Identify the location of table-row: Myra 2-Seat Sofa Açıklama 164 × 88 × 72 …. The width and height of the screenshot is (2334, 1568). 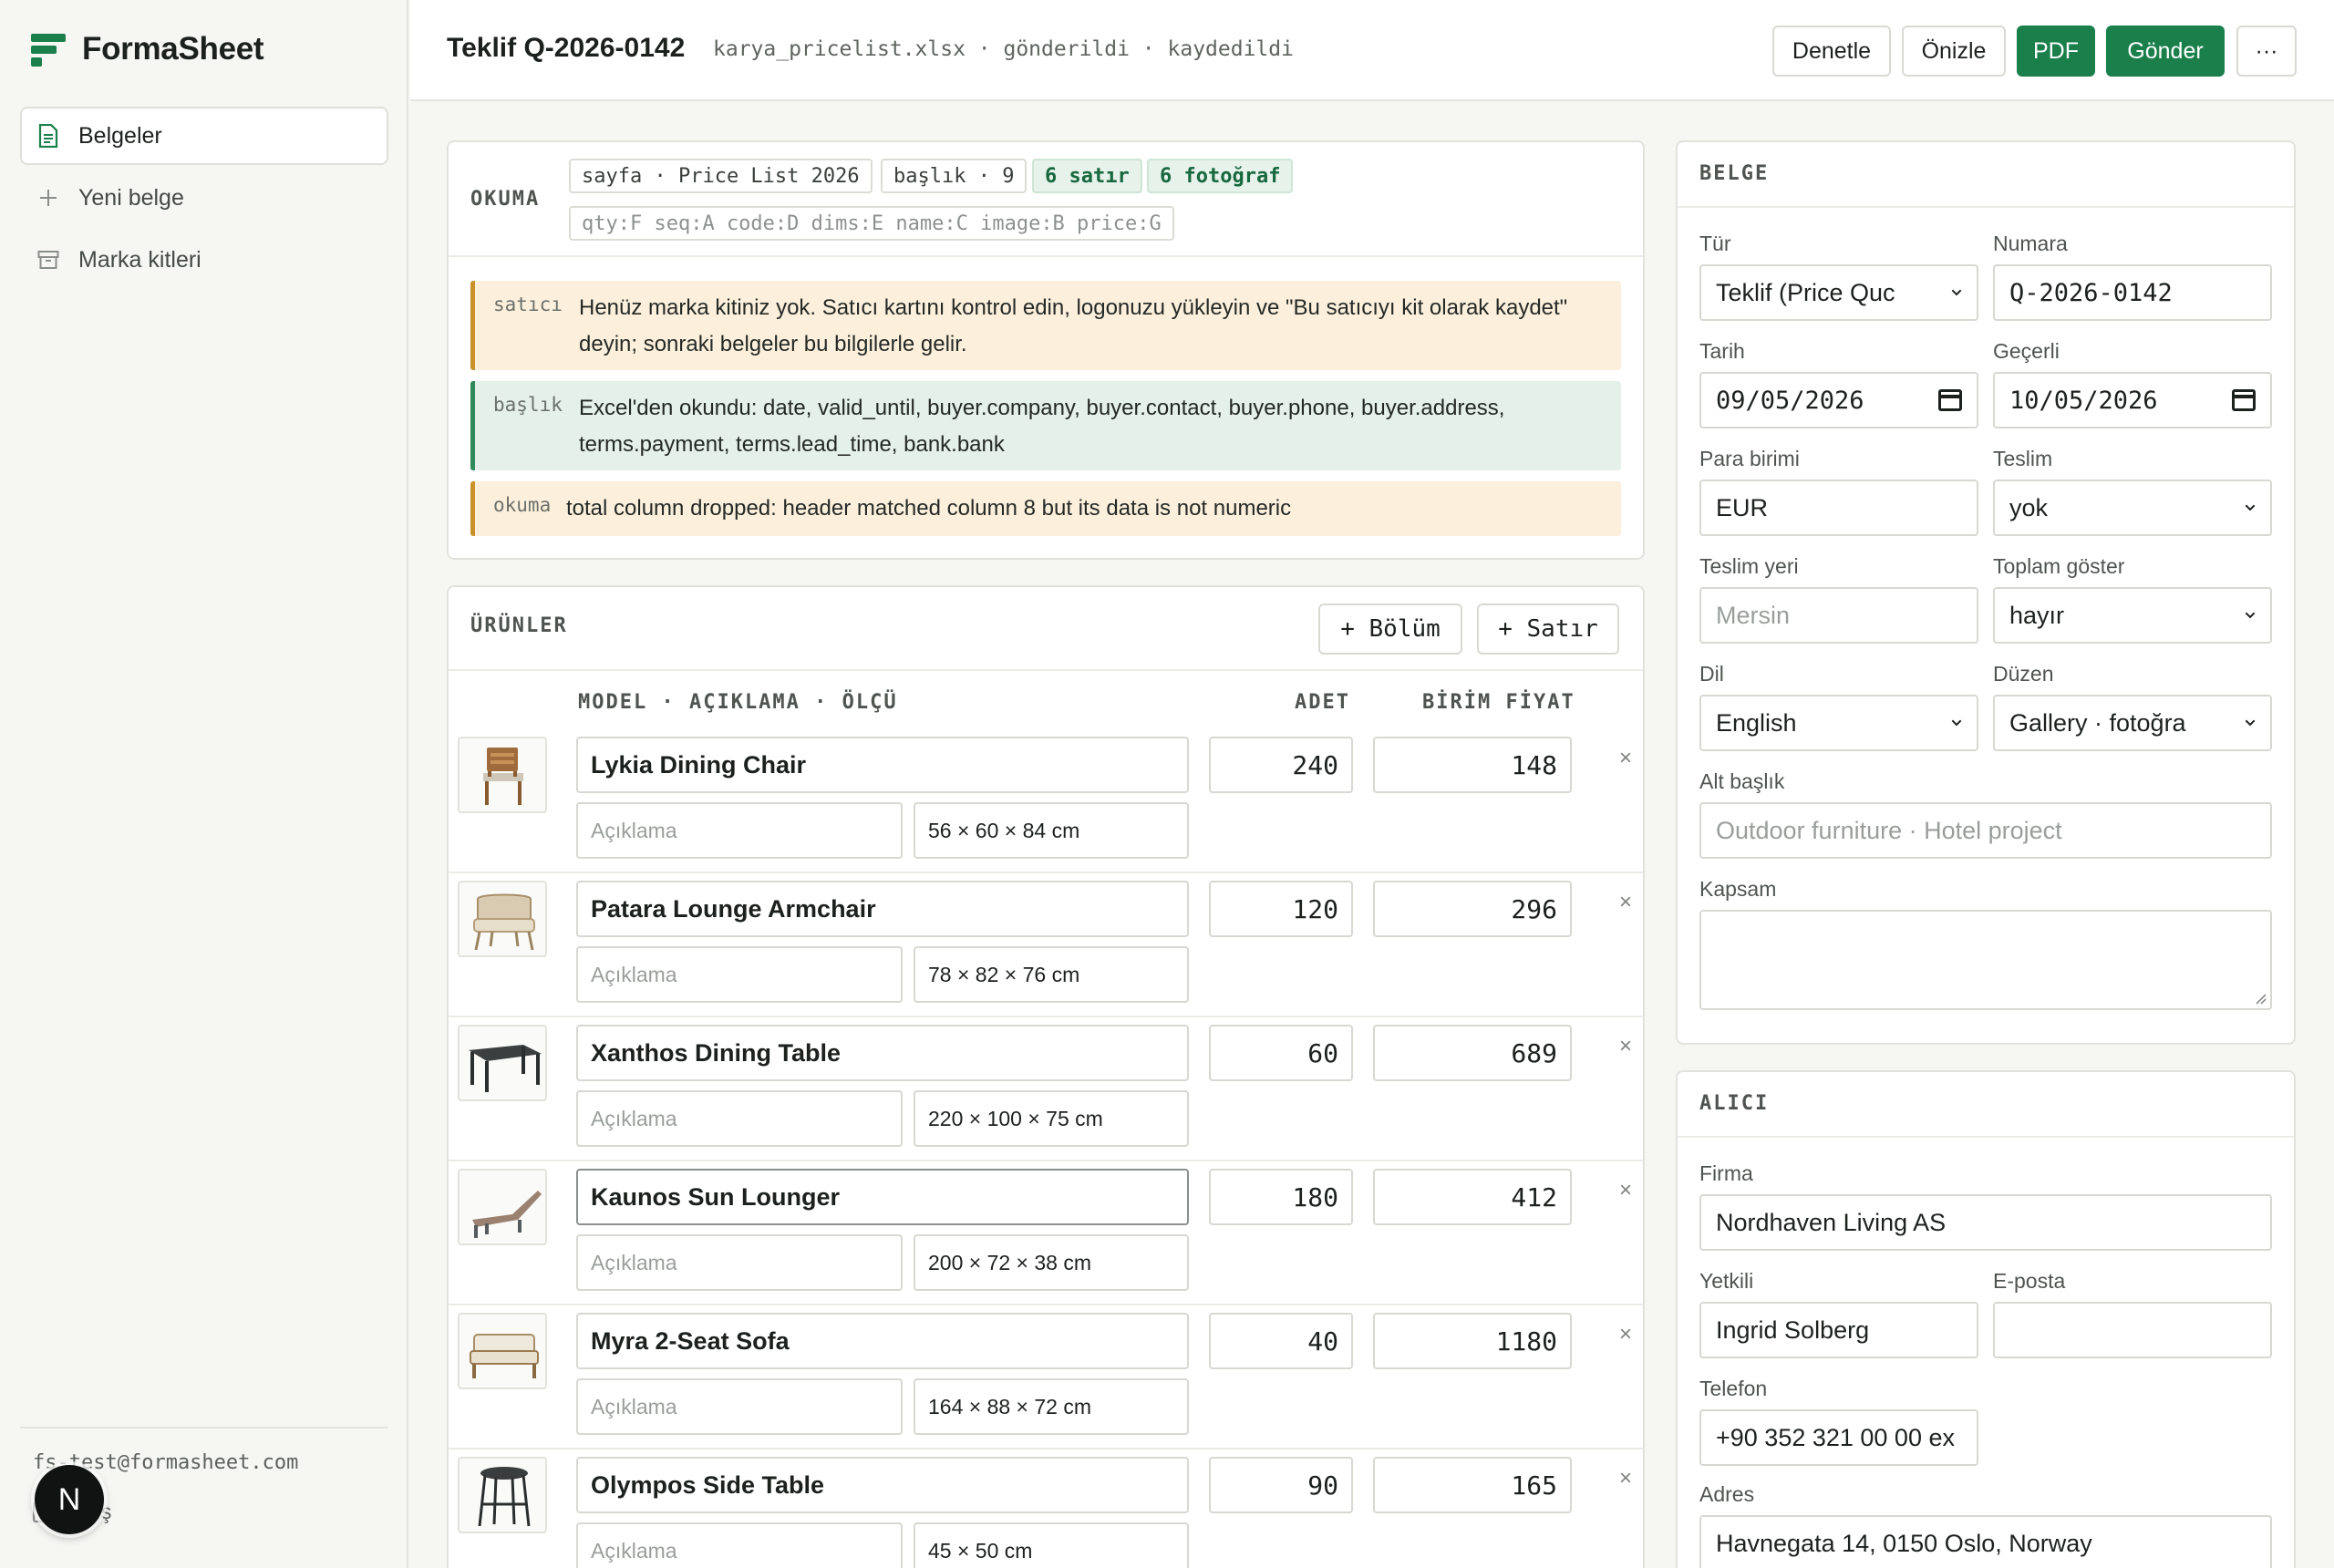
(1046, 1377).